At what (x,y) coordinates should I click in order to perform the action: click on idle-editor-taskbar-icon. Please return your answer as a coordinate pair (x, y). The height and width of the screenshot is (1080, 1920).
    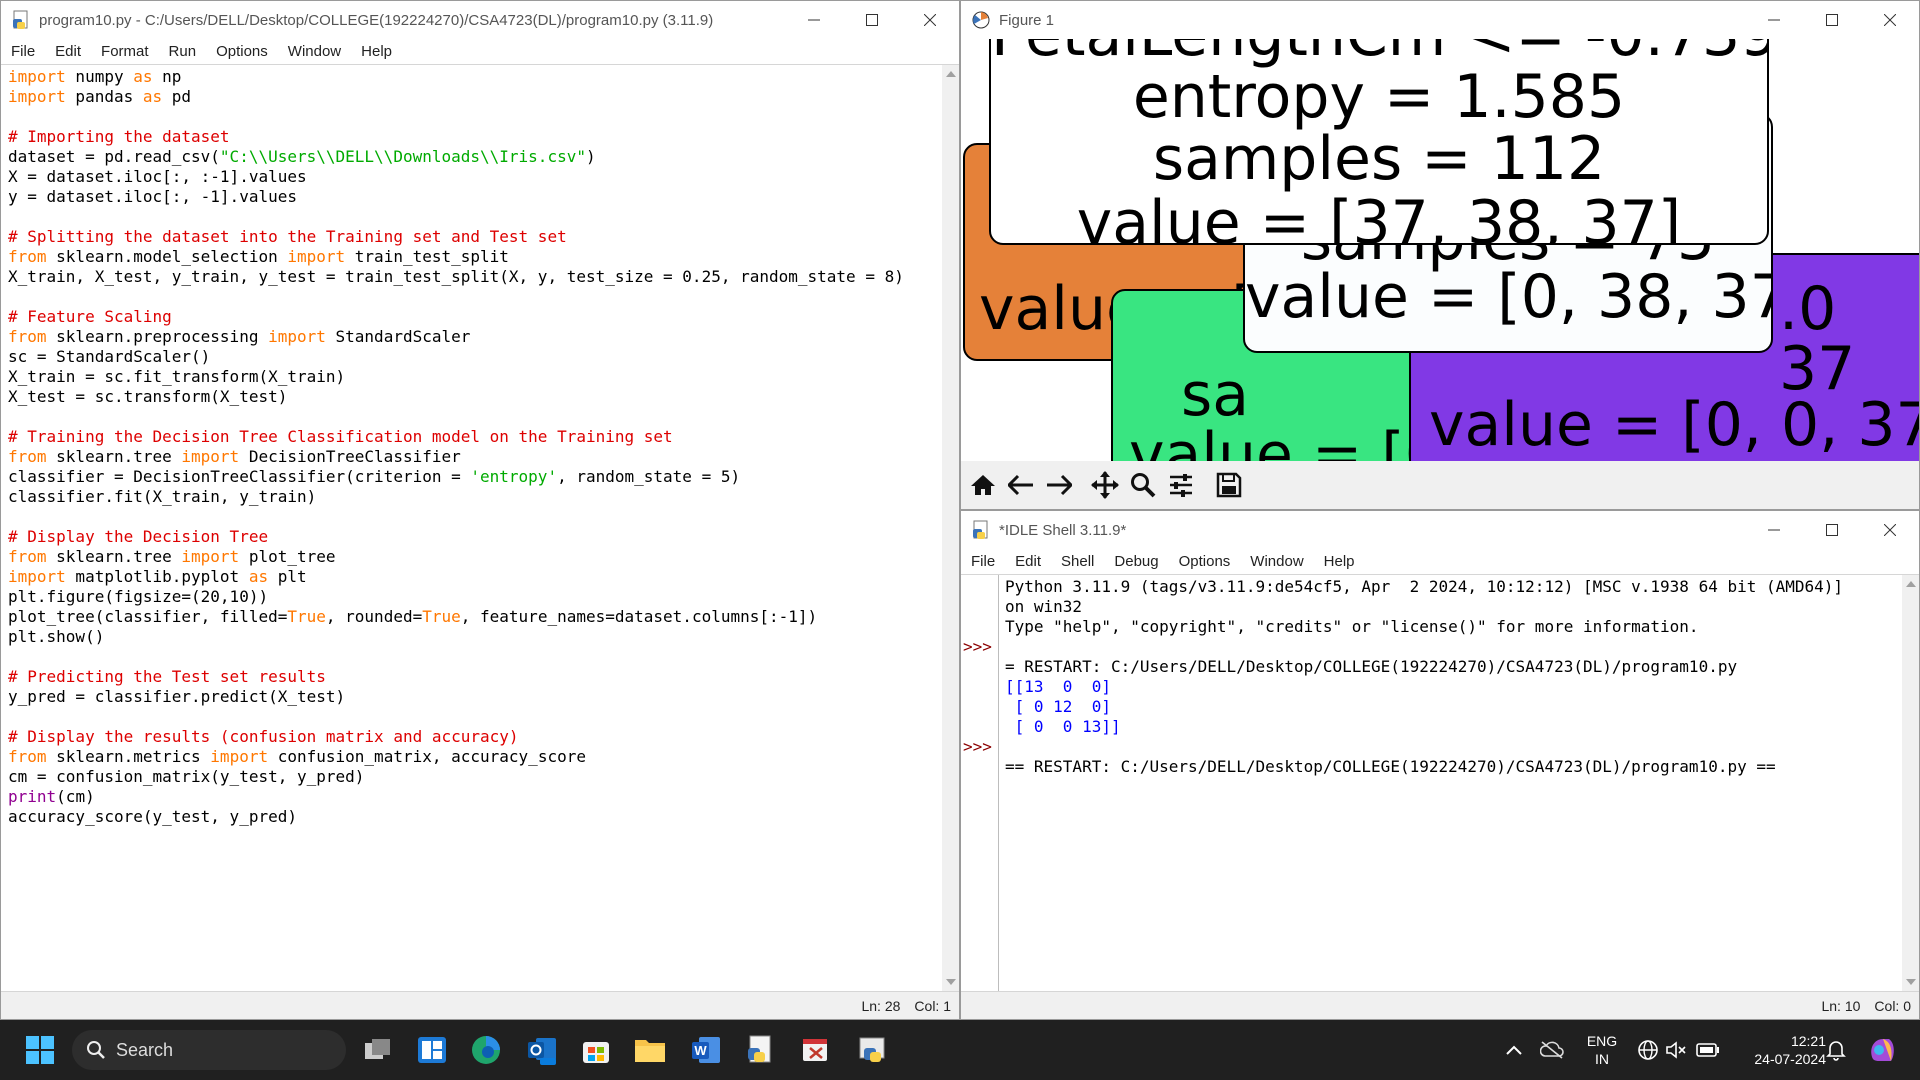
    Looking at the image, I should click on (760, 1050).